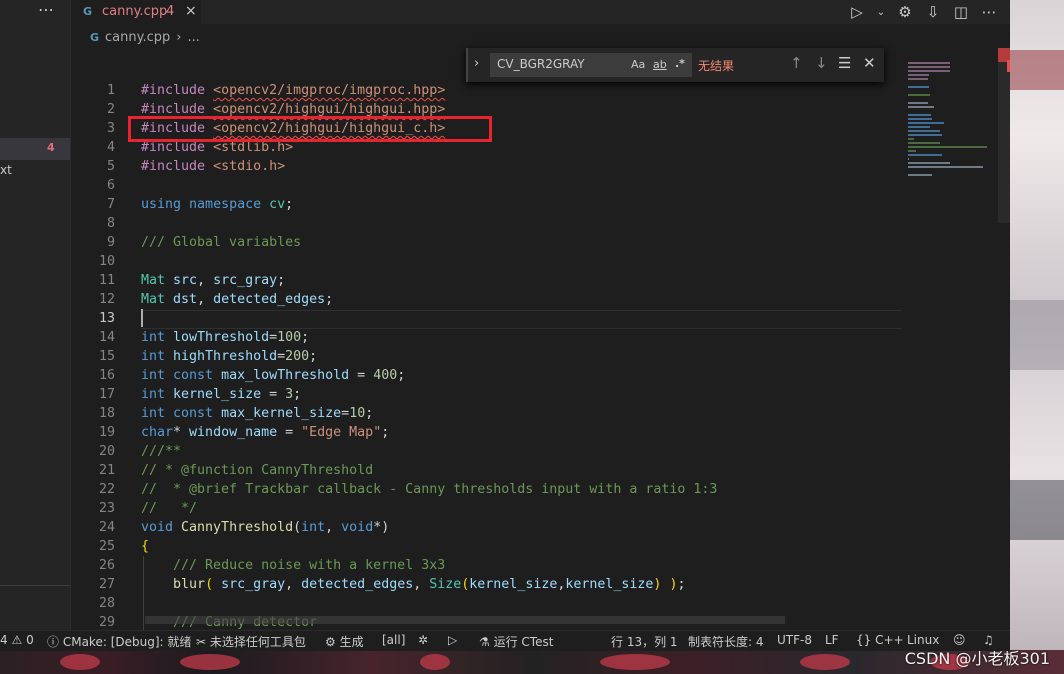 Image resolution: width=1064 pixels, height=674 pixels. I want to click on code-text: #include <stdio.h>, so click(213, 166).